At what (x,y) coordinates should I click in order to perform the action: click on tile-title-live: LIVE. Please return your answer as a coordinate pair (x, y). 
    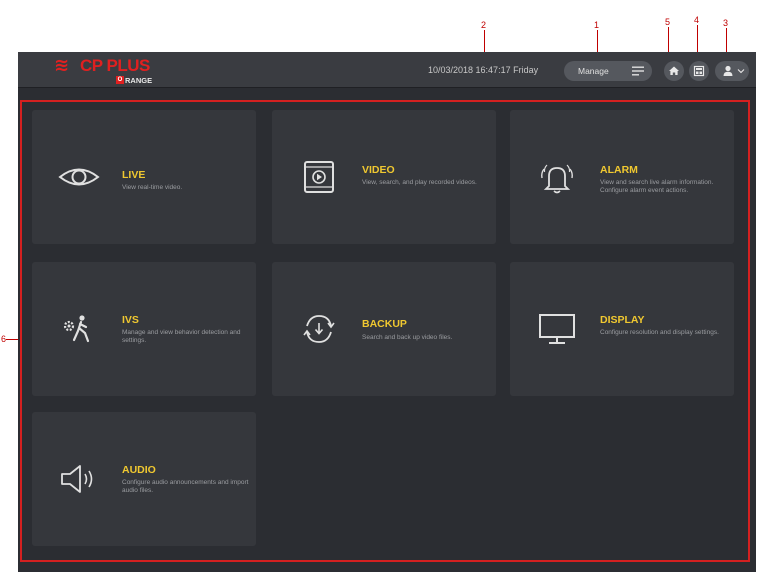
    Looking at the image, I should click on (134, 175).